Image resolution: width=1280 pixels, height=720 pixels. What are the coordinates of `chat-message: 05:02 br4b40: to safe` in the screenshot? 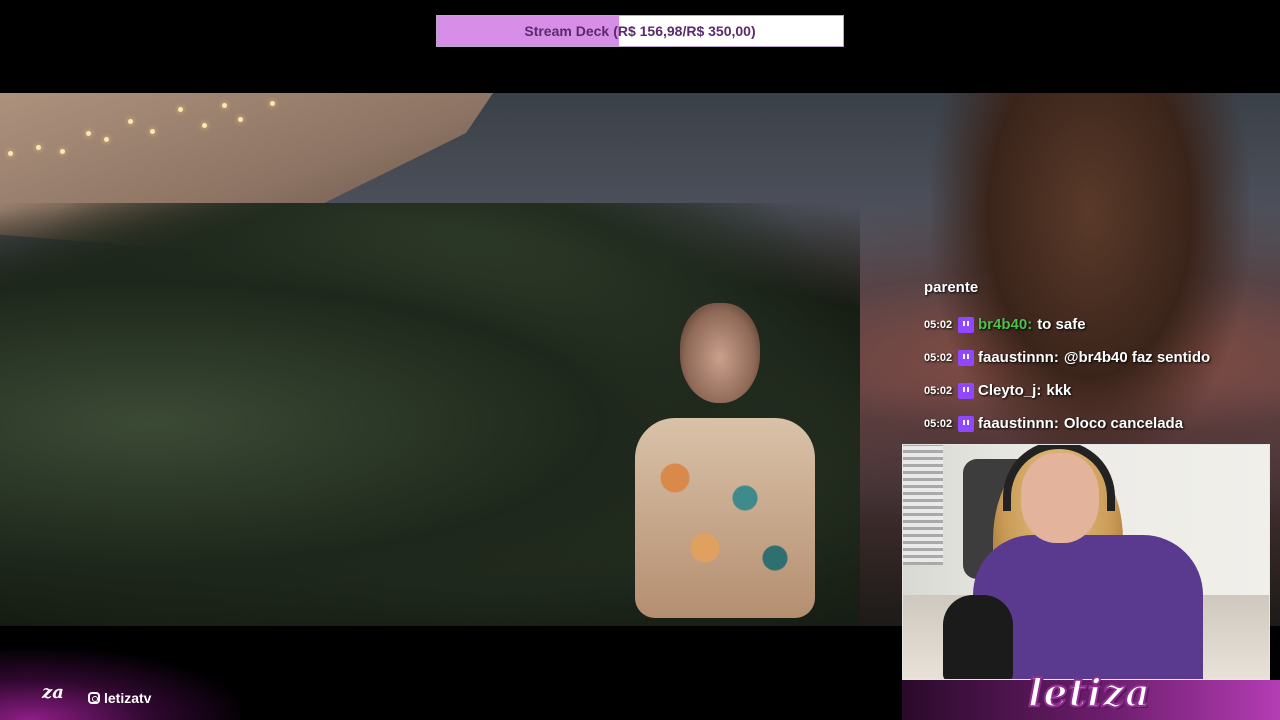 It's located at (1099, 324).